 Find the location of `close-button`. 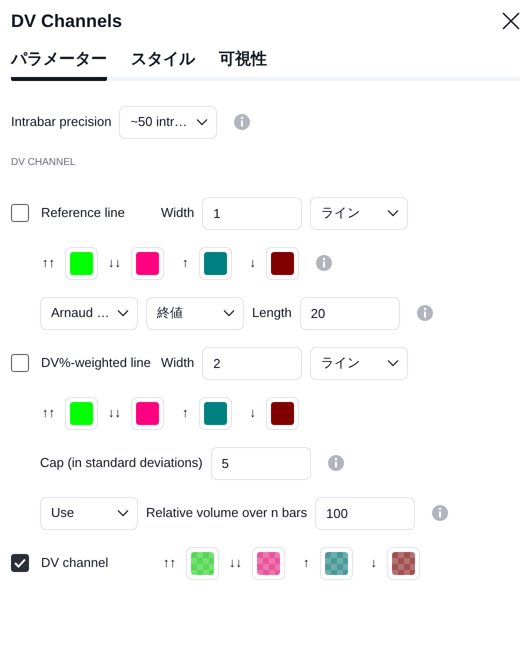

close-button is located at coordinates (511, 21).